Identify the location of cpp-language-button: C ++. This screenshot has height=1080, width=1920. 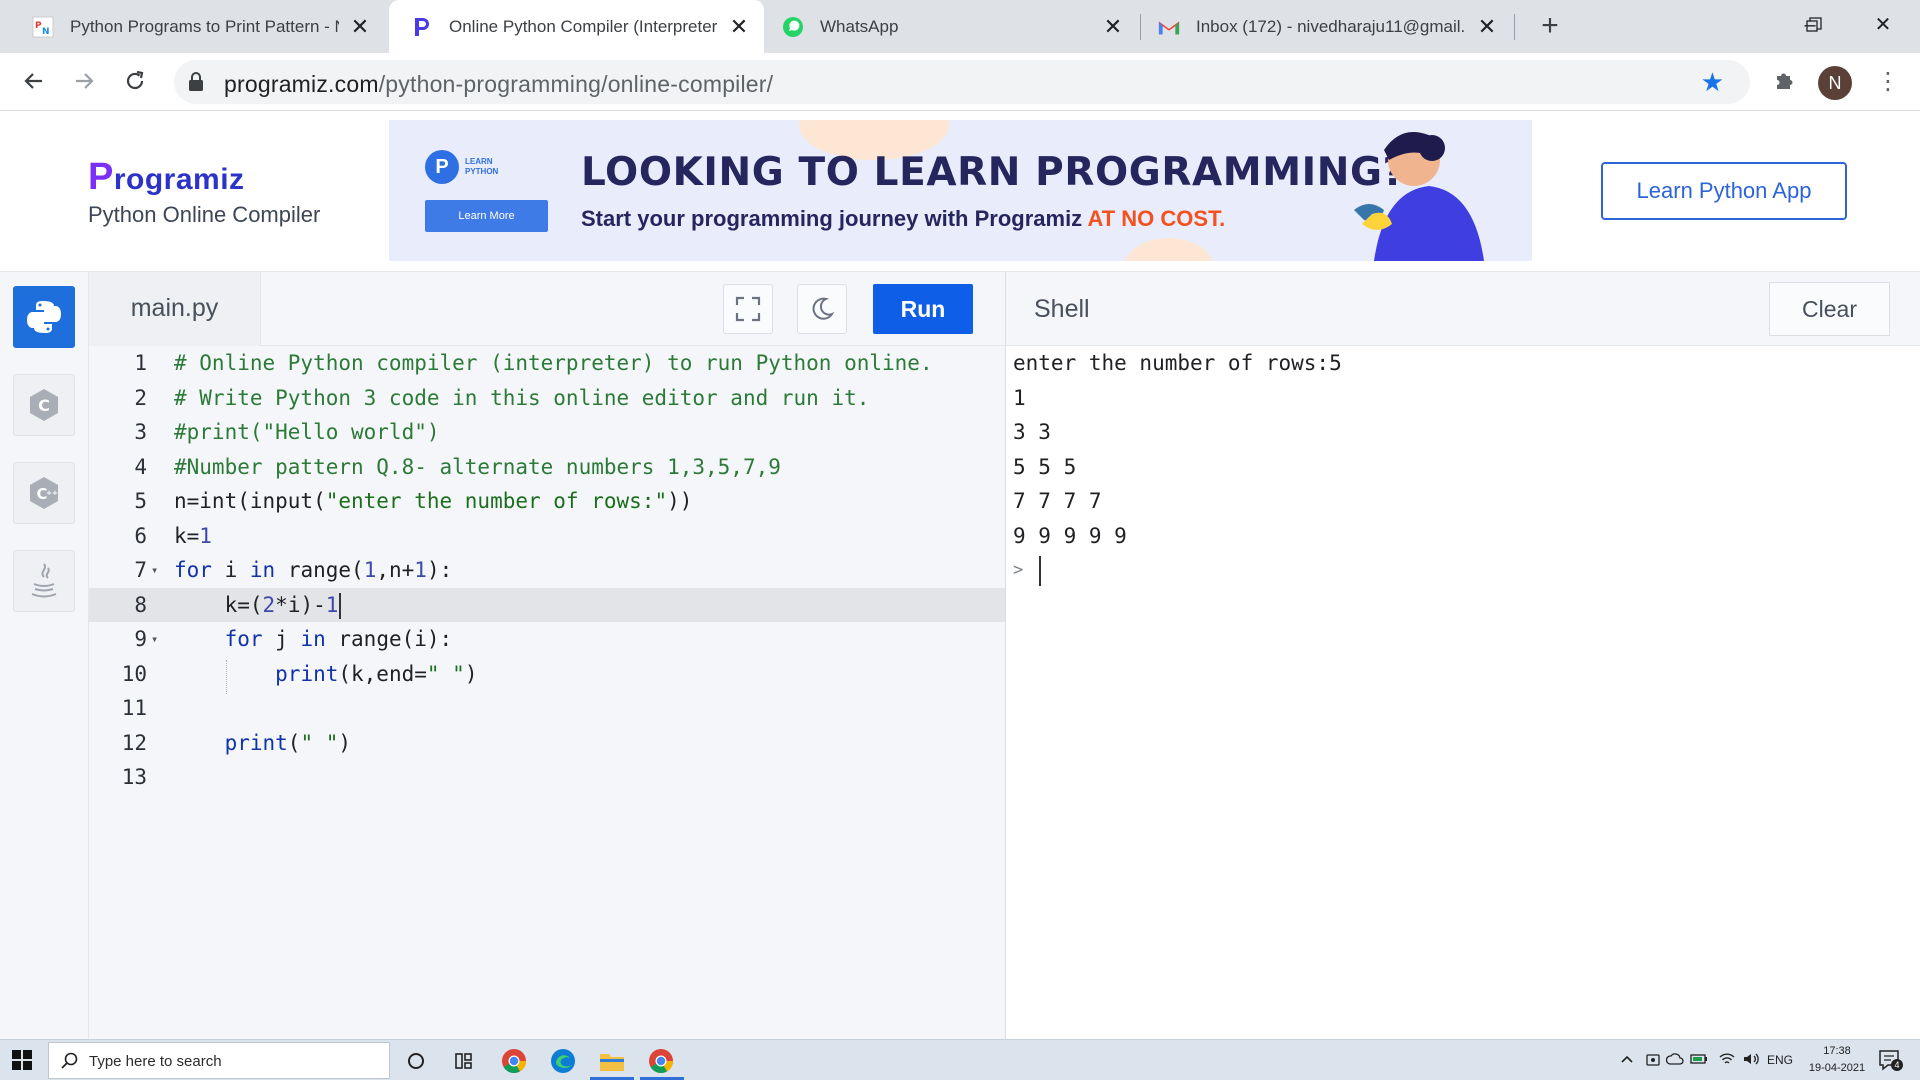
(44, 493).